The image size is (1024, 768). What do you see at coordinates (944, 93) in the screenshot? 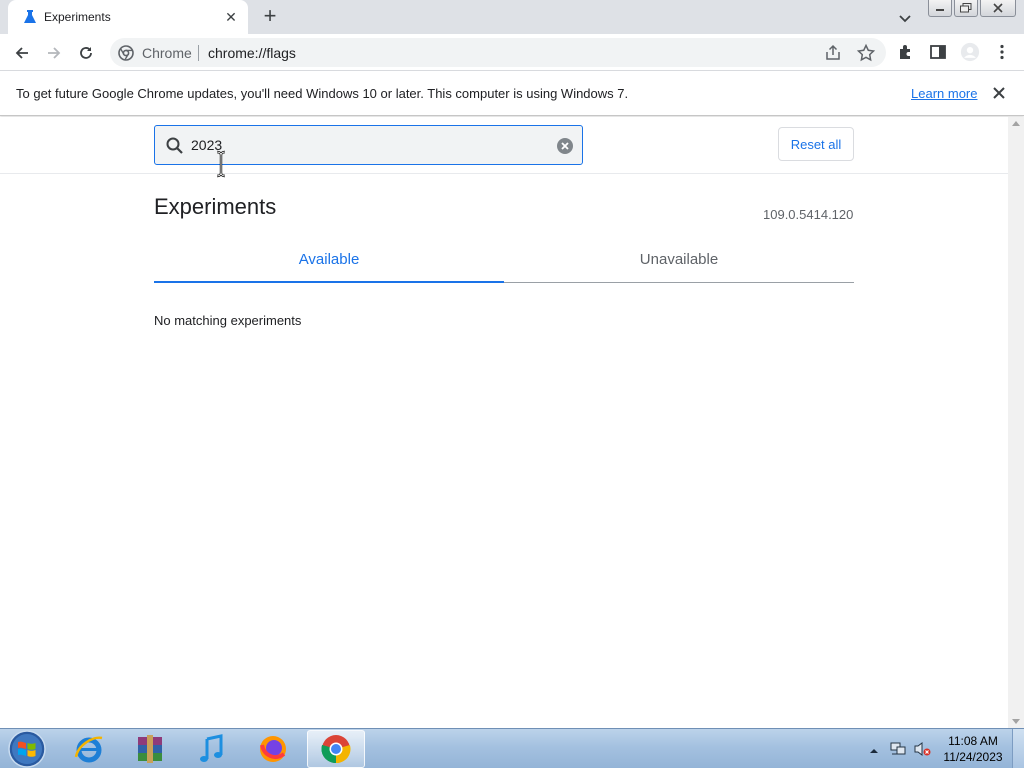
I see `learn-more-link: Learn more` at bounding box center [944, 93].